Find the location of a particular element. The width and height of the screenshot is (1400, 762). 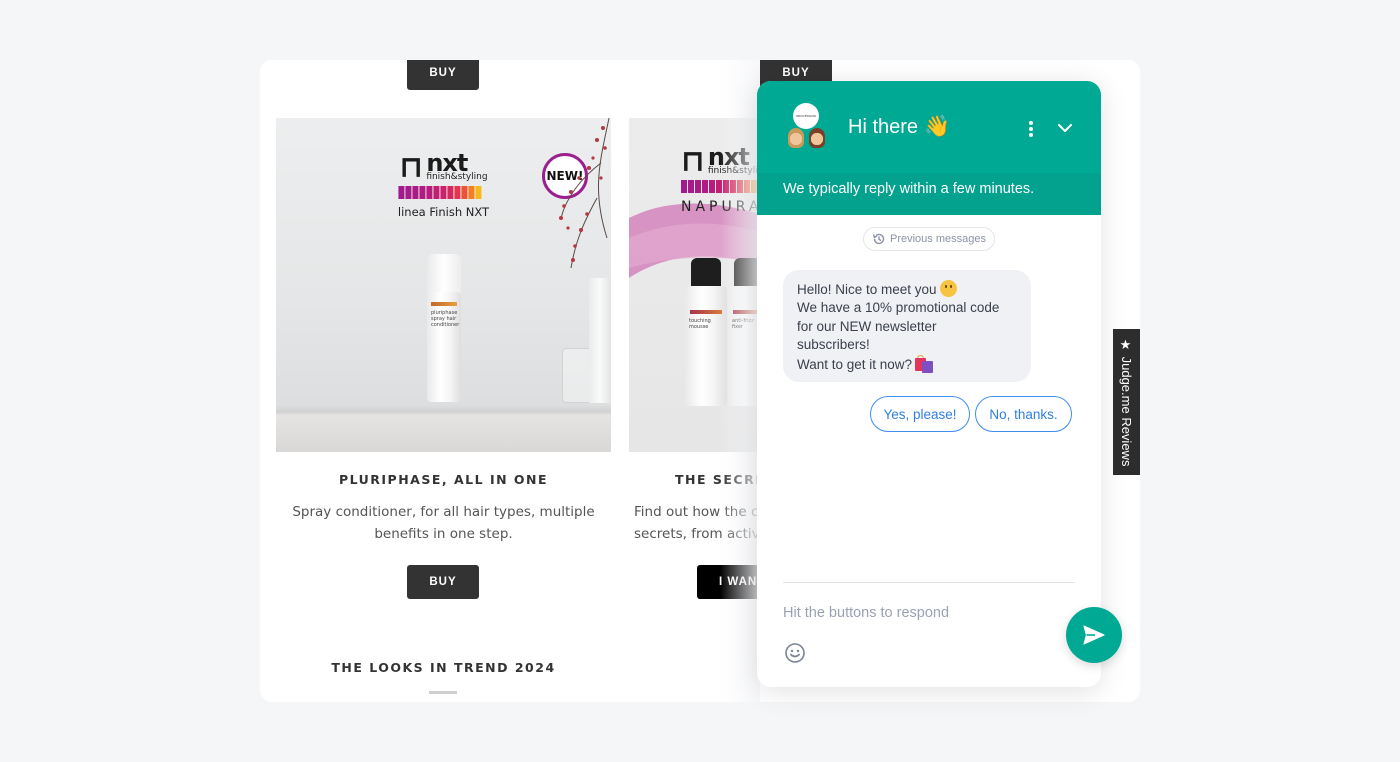

logo-tagline: finish&styling is located at coordinates (457, 177).